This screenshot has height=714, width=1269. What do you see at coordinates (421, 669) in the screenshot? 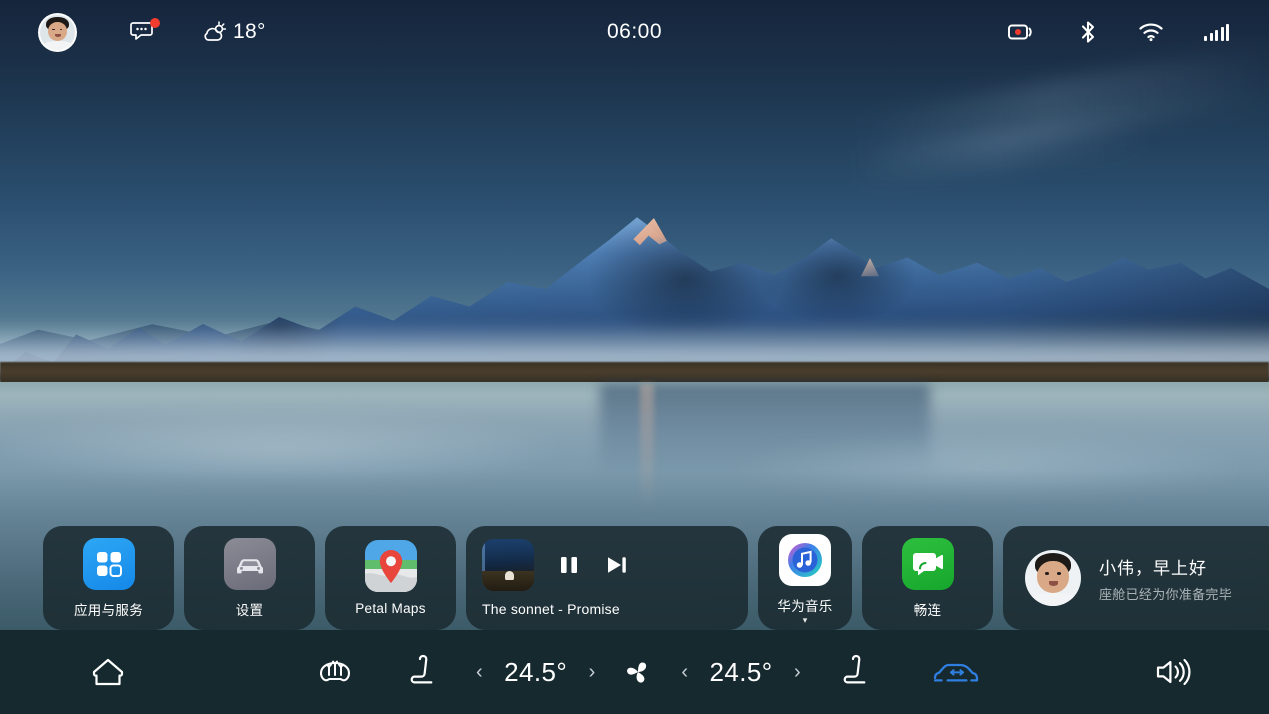
I see `driver-seat-icon` at bounding box center [421, 669].